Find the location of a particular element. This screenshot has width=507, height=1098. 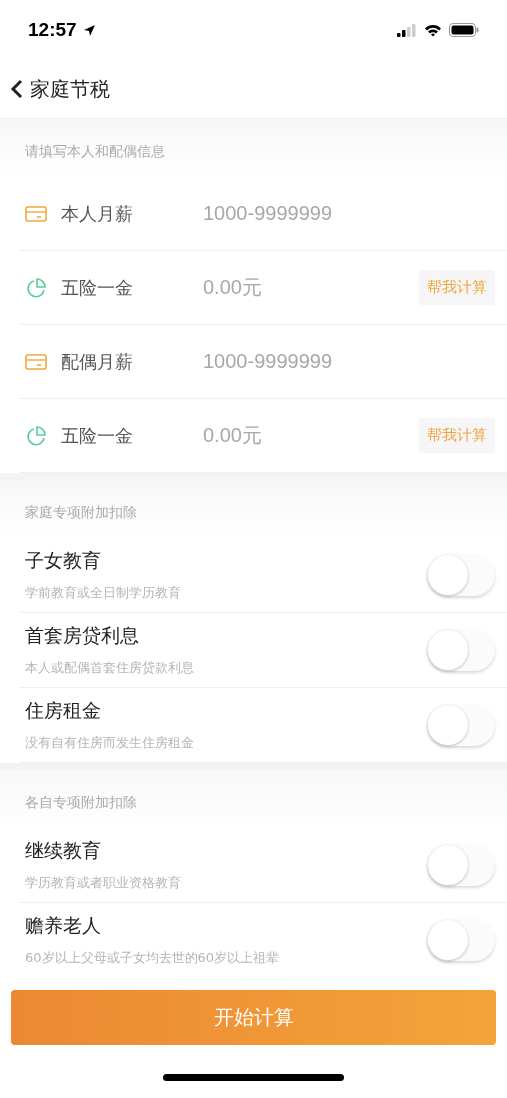

deduction-description: 学前教育或全日制学历教育 is located at coordinates (103, 593).